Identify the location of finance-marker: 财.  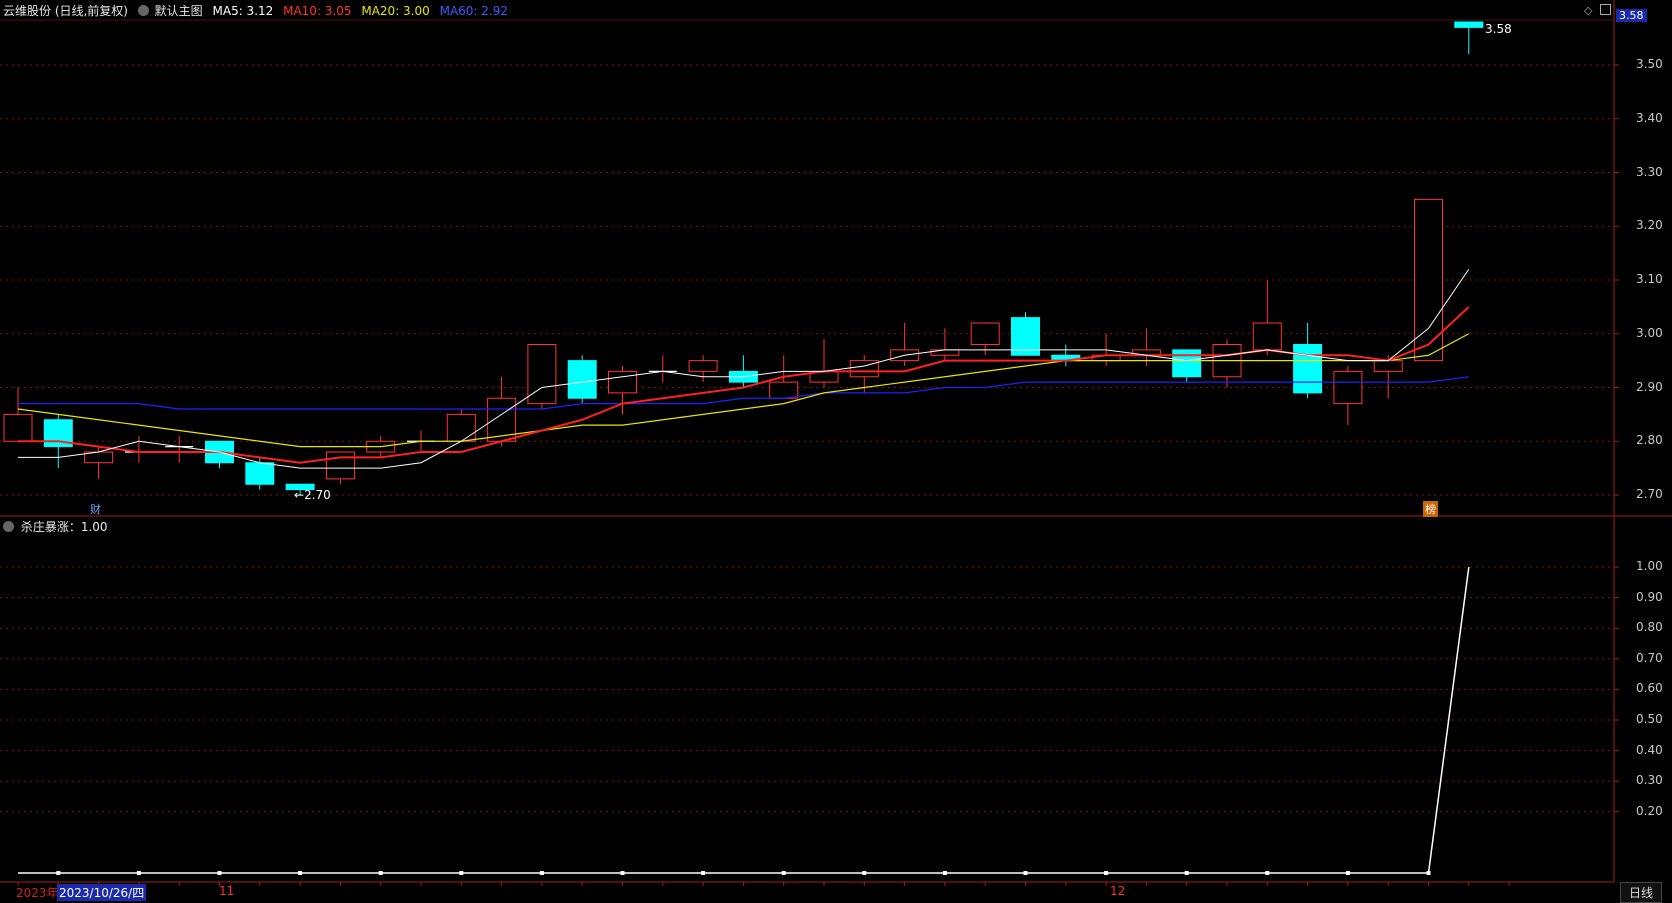
(95, 509).